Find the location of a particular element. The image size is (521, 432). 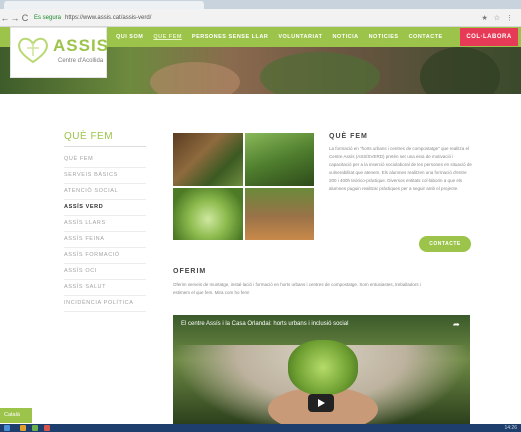

sidebar-item-assis-llars: ASSÍS LLARS is located at coordinates (105, 224).